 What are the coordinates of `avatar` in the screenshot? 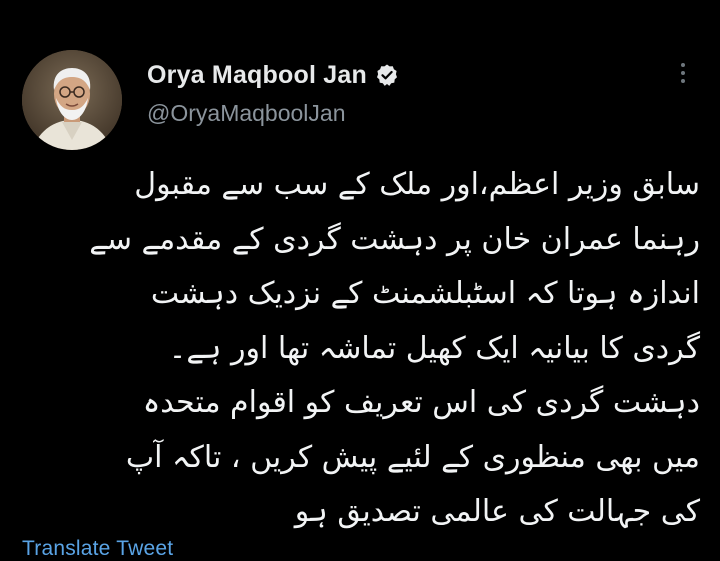 It's located at (72, 100).